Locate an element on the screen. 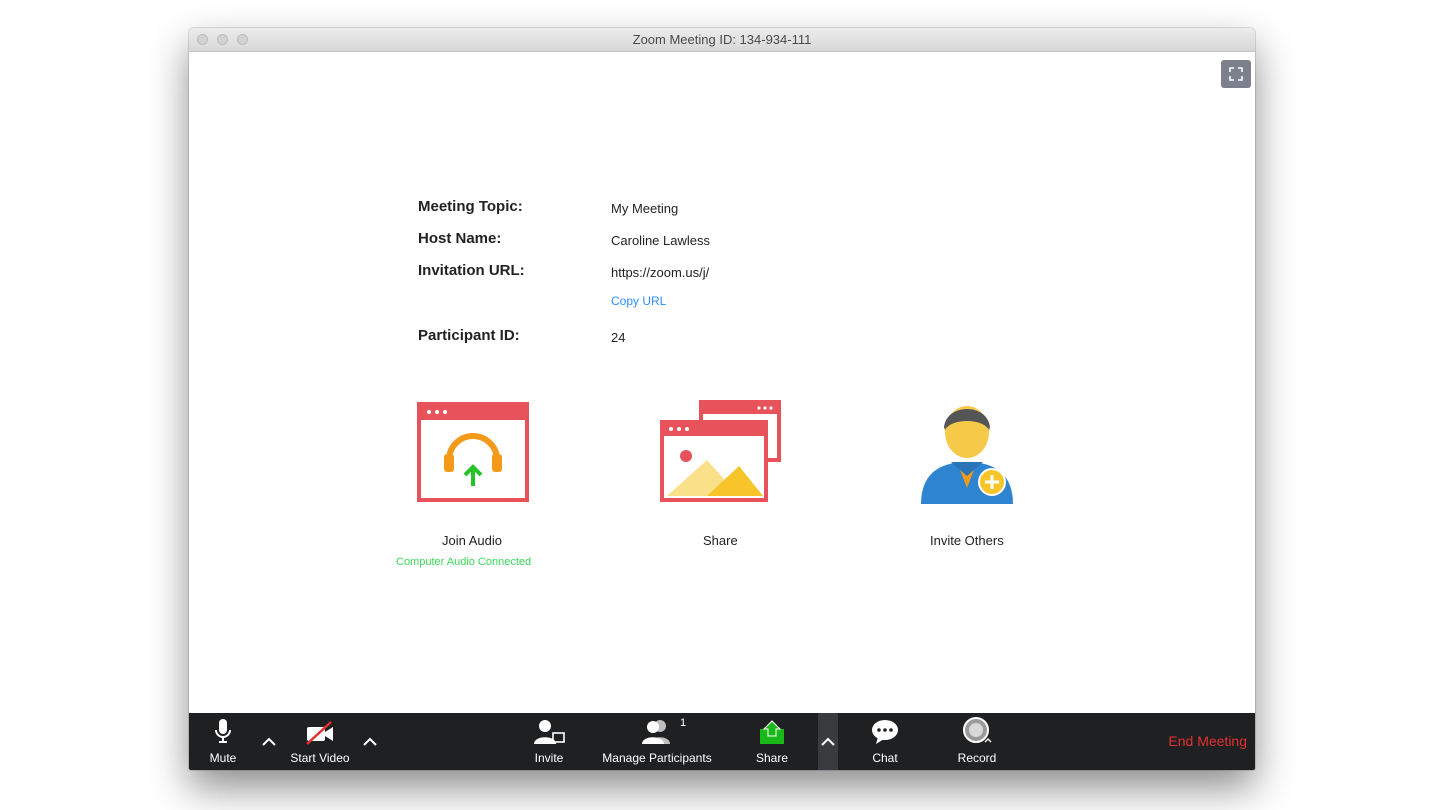  fullscreen-button is located at coordinates (1236, 74).